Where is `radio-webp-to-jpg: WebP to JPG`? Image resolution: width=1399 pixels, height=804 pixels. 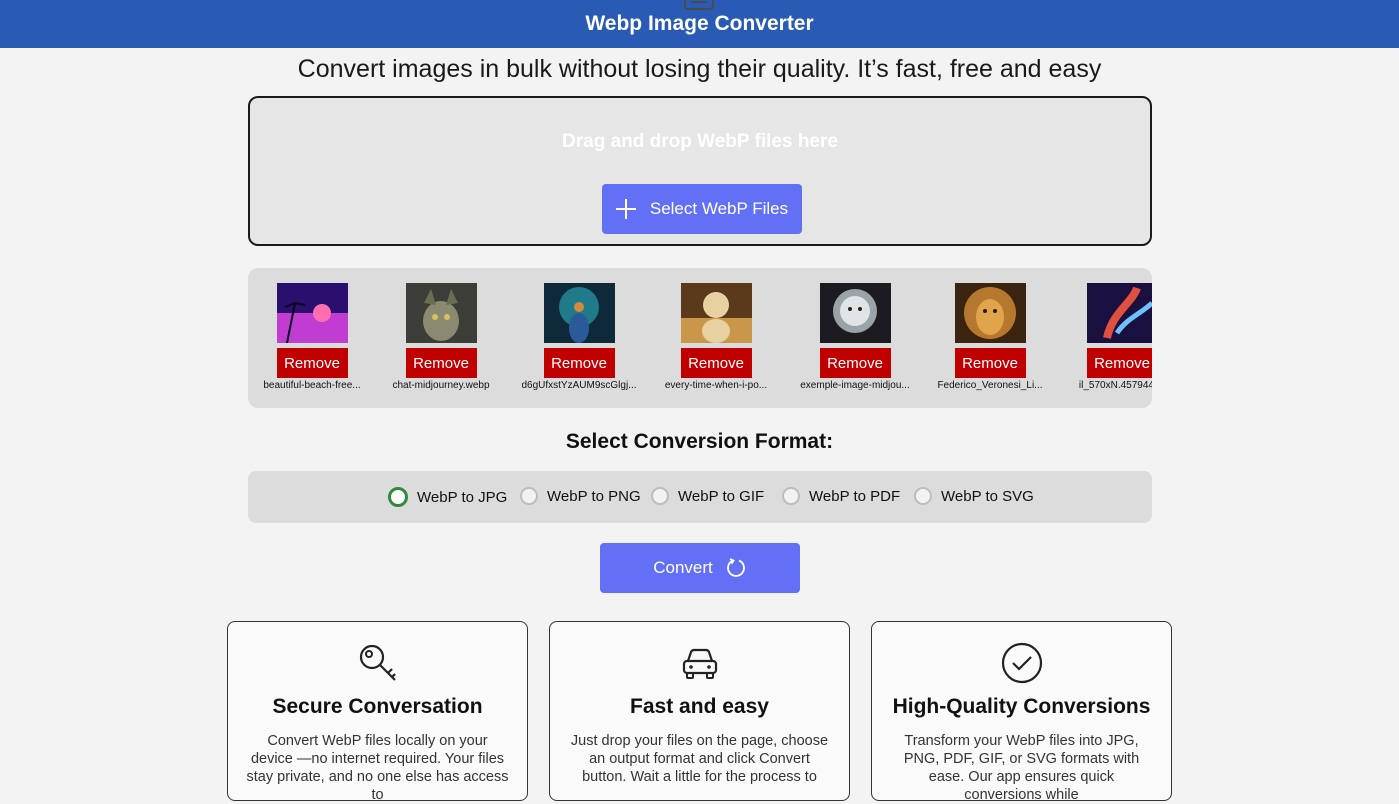
radio-webp-to-jpg: WebP to JPG is located at coordinates (447, 497).